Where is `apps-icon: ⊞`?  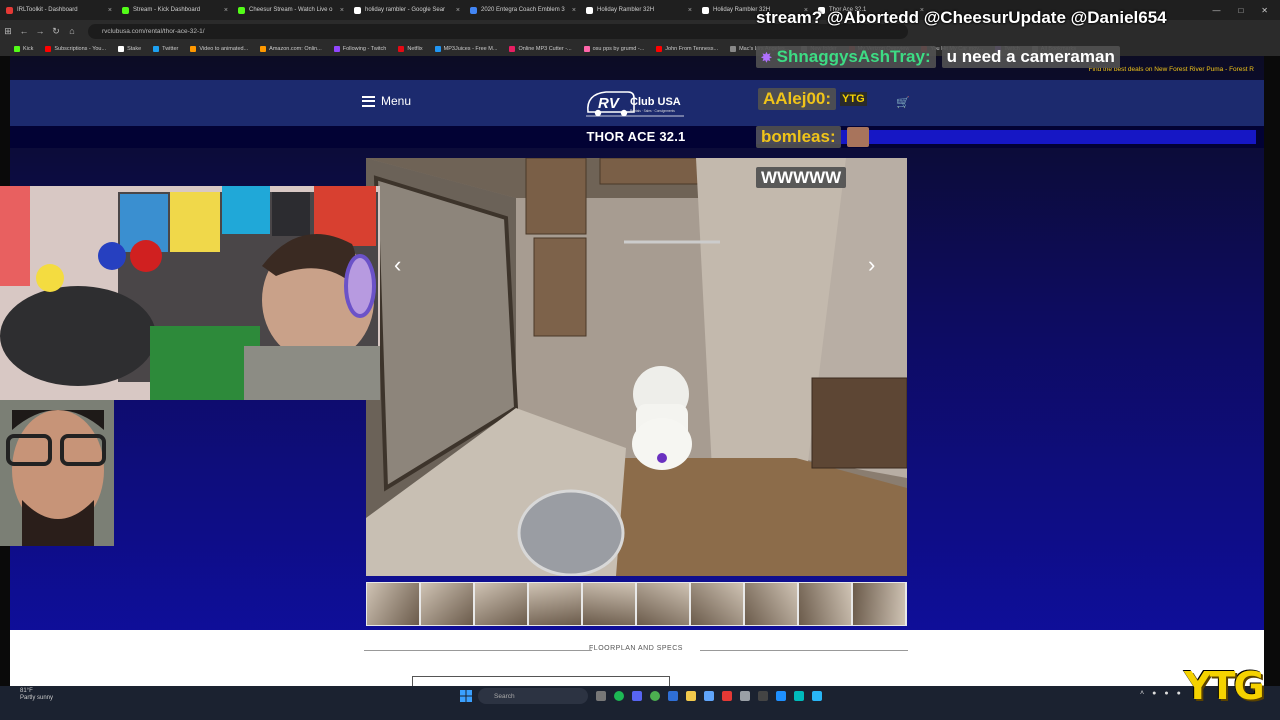 apps-icon: ⊞ is located at coordinates (8, 31).